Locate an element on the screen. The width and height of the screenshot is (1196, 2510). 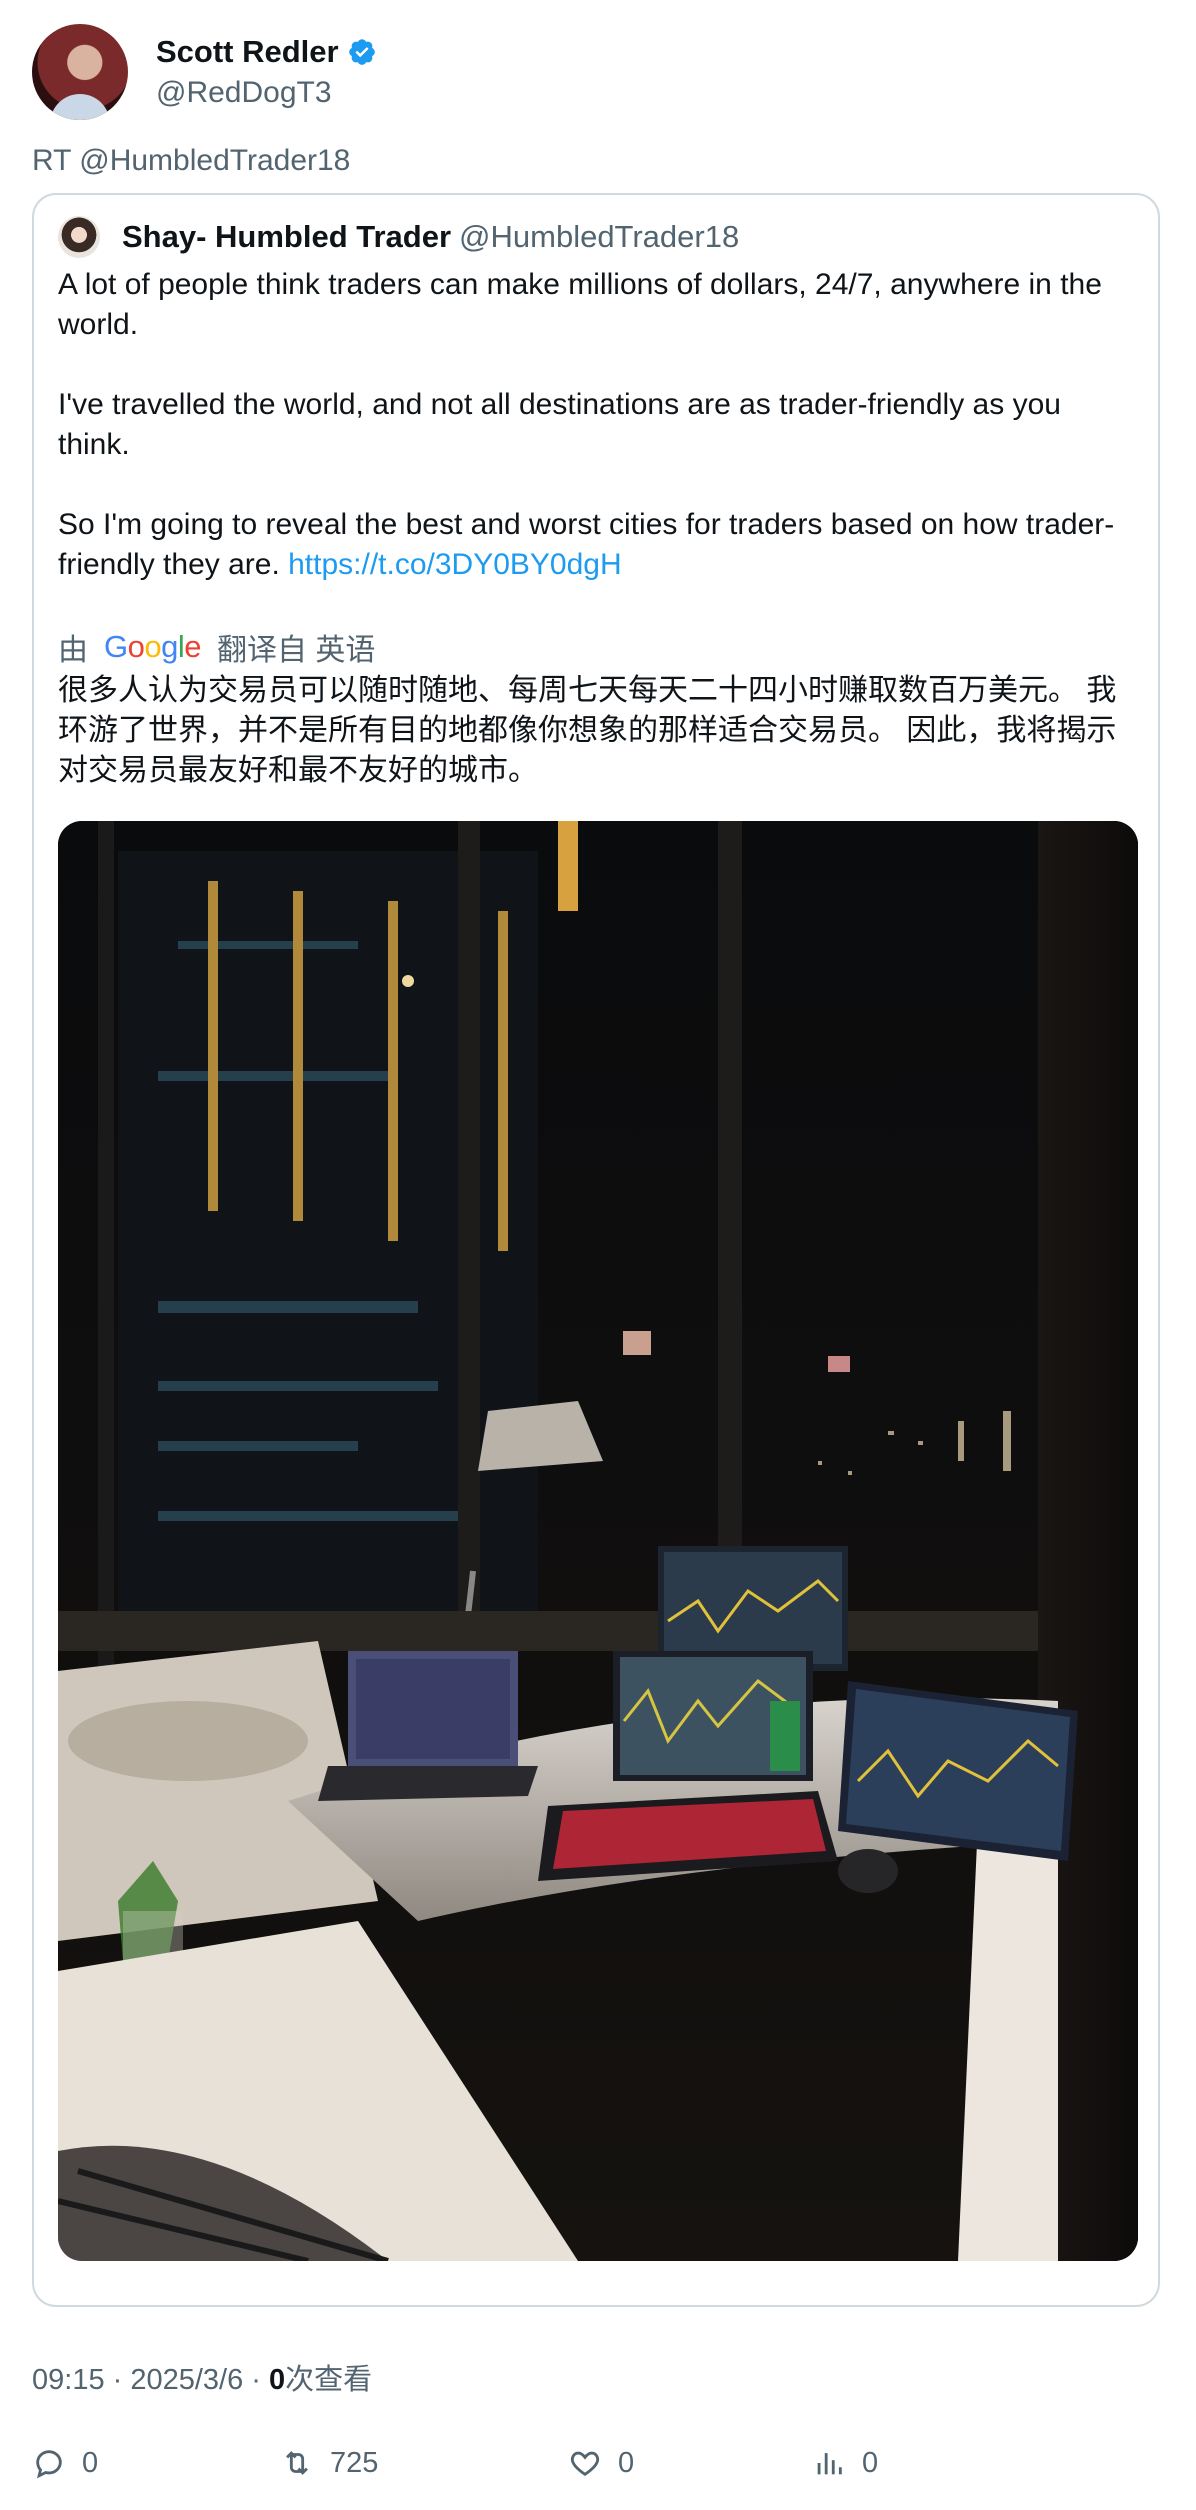
heart-icon is located at coordinates (585, 2464).